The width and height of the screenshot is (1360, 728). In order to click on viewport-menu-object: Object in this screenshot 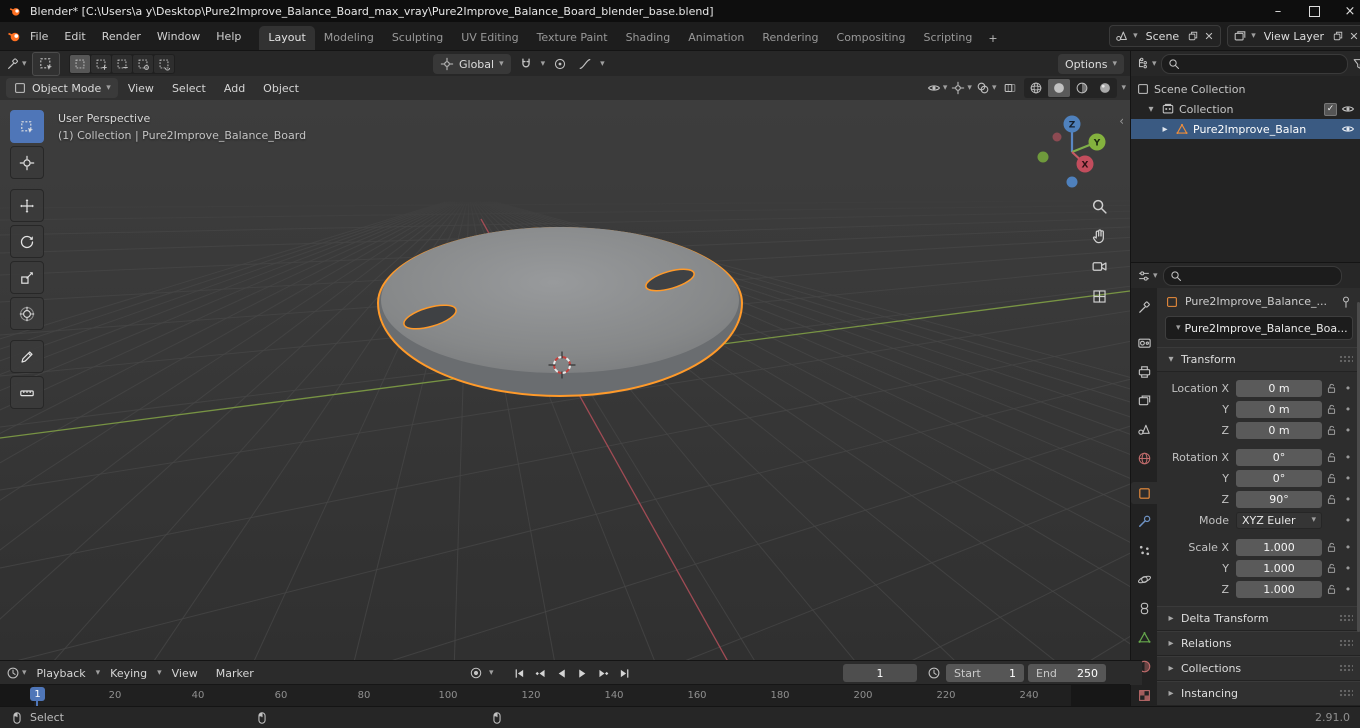, I will do `click(281, 88)`.